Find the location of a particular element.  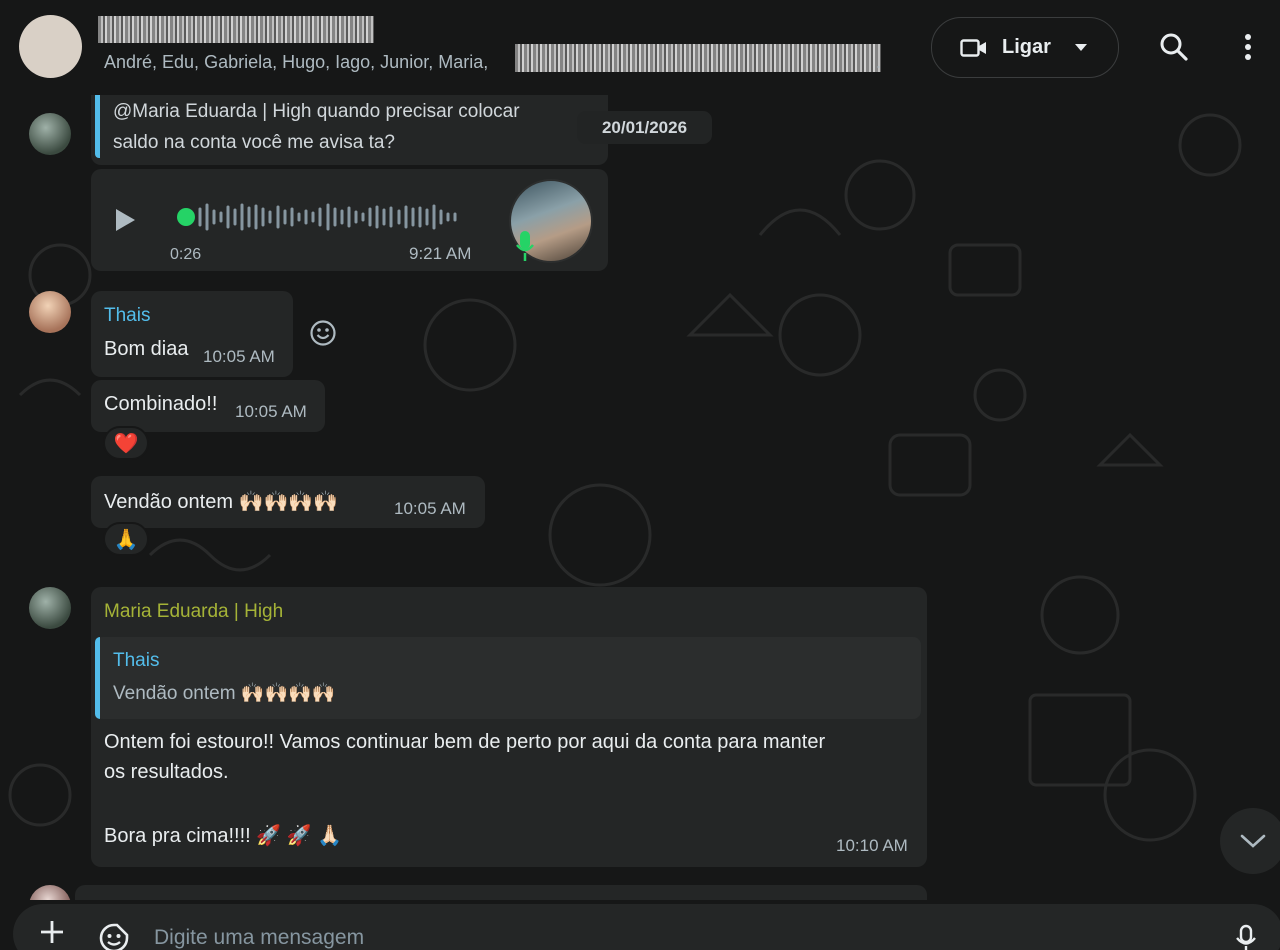

call-button: Ligar is located at coordinates (1025, 47).